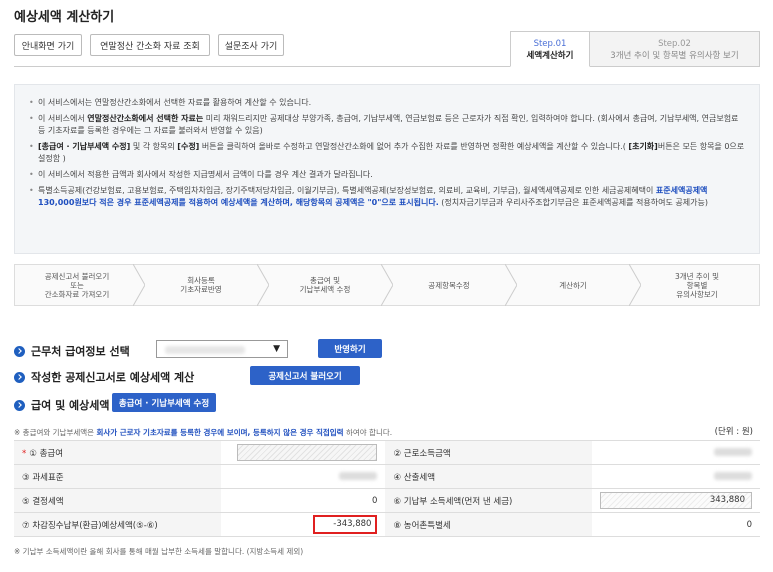  I want to click on total-salary-cell, so click(303, 452).